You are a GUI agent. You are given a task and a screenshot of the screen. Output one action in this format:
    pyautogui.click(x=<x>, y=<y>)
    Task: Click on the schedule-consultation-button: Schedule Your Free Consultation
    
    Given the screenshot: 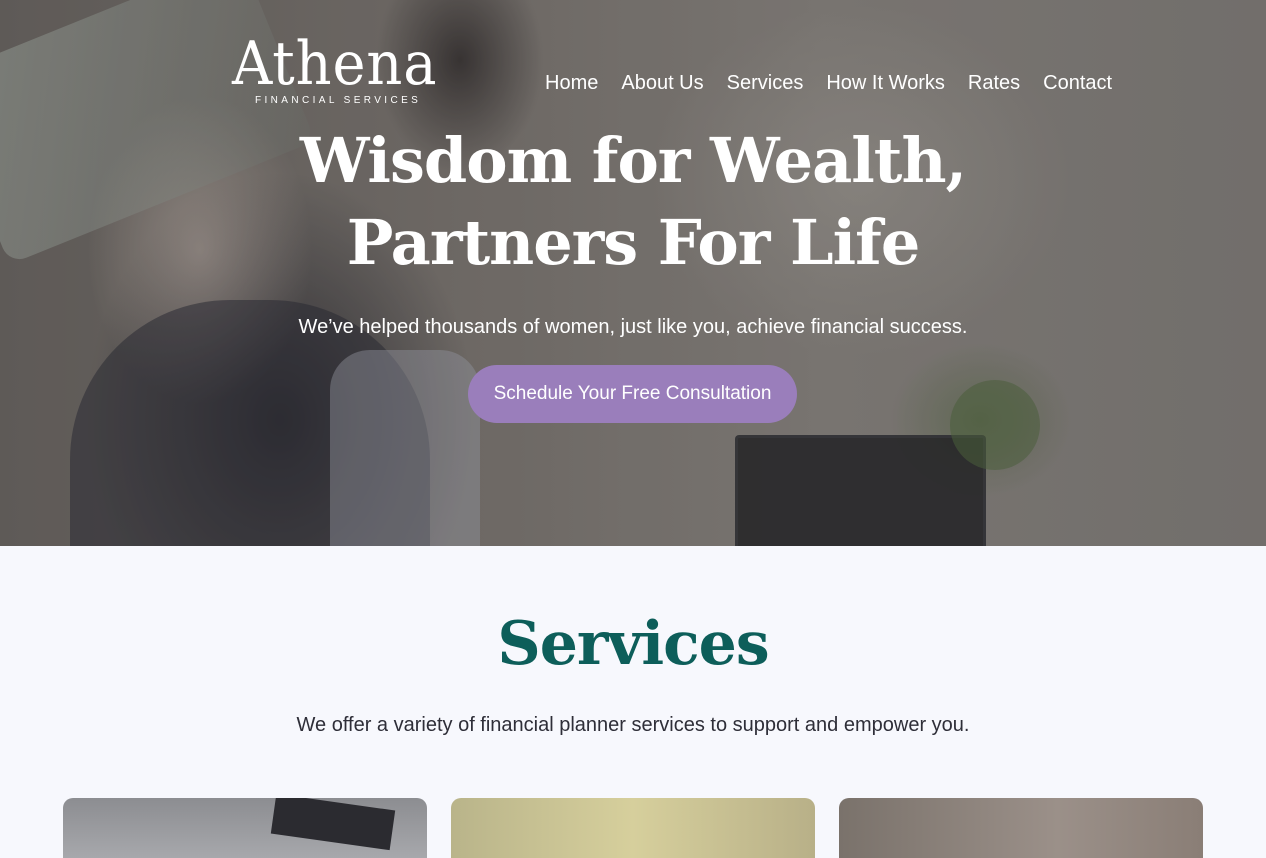 What is the action you would take?
    pyautogui.click(x=632, y=394)
    